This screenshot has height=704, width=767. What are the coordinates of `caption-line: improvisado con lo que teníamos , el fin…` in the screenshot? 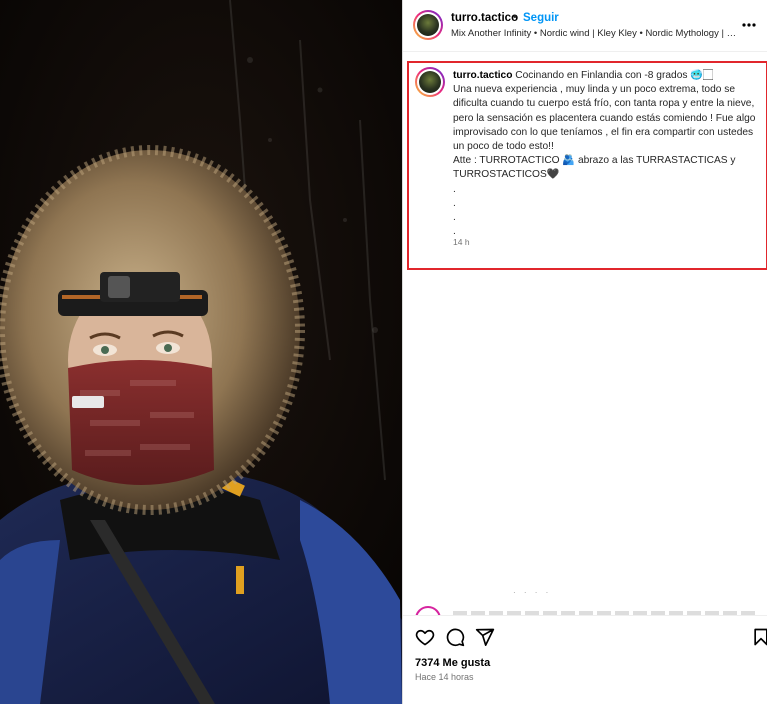 It's located at (603, 132).